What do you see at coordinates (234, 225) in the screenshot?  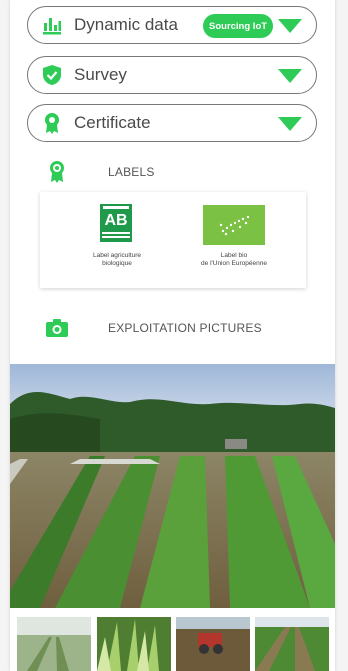 I see `eu-organic-logo` at bounding box center [234, 225].